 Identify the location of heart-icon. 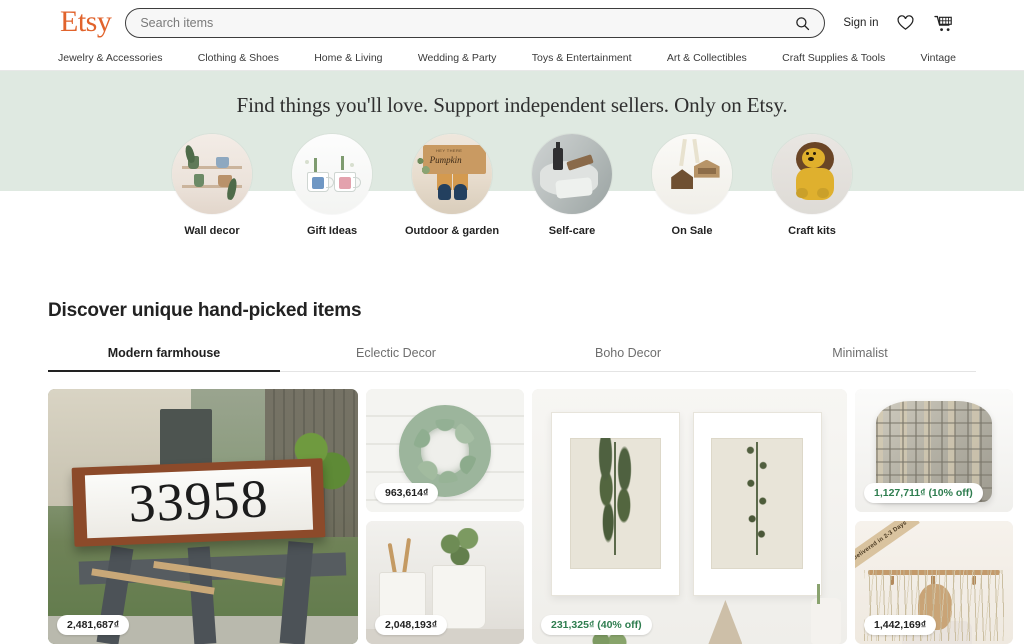
(905, 22).